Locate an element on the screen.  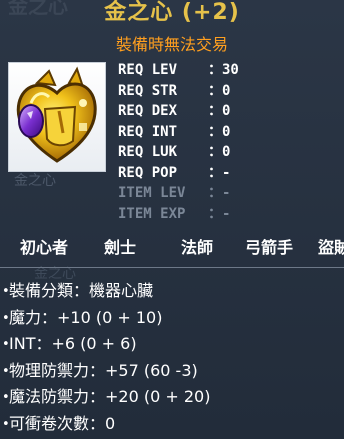
property-row: •魔力：+10 (0 + 10) is located at coordinates (106, 318).